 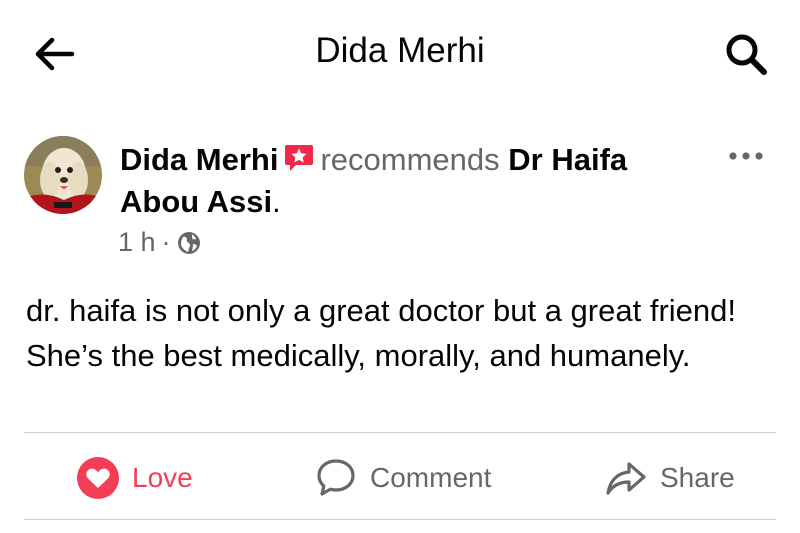 I want to click on search-icon, so click(x=746, y=54).